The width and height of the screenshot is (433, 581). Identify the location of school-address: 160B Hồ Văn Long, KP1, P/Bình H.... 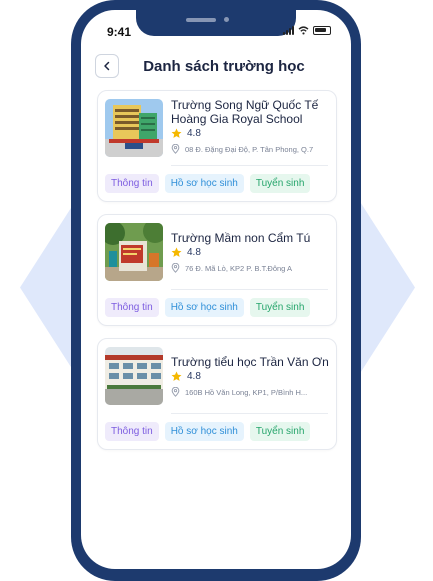
(251, 392).